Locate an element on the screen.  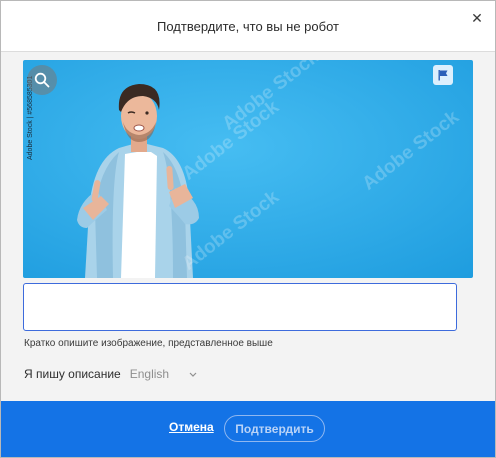
close-icon: ✕ is located at coordinates (477, 18).